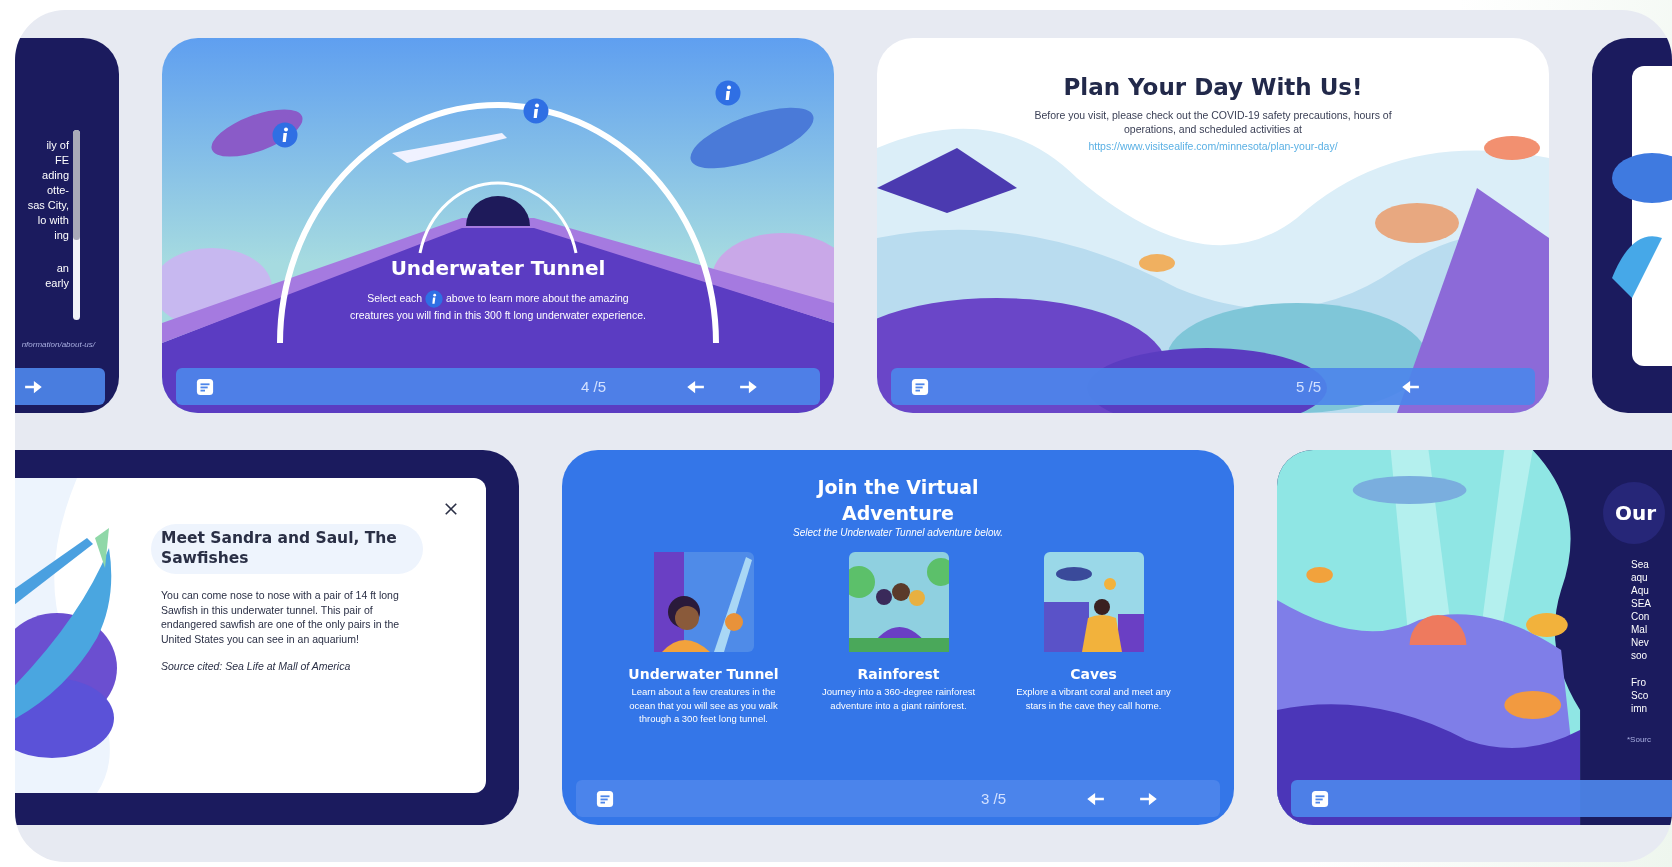 The height and width of the screenshot is (867, 1672). Describe the element at coordinates (1634, 513) in the screenshot. I see `slide-title: Our` at that location.